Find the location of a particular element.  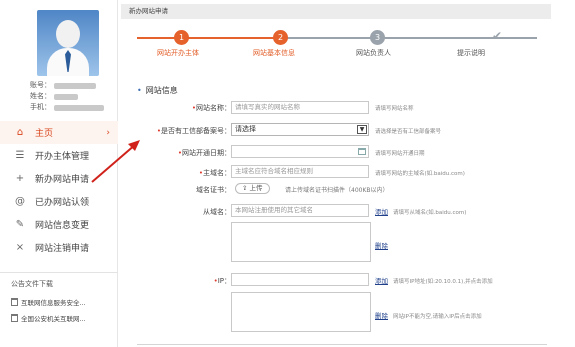

ip-hint: 请填写IP地址(如:20.10.0.1),并点击添加 is located at coordinates (443, 282).